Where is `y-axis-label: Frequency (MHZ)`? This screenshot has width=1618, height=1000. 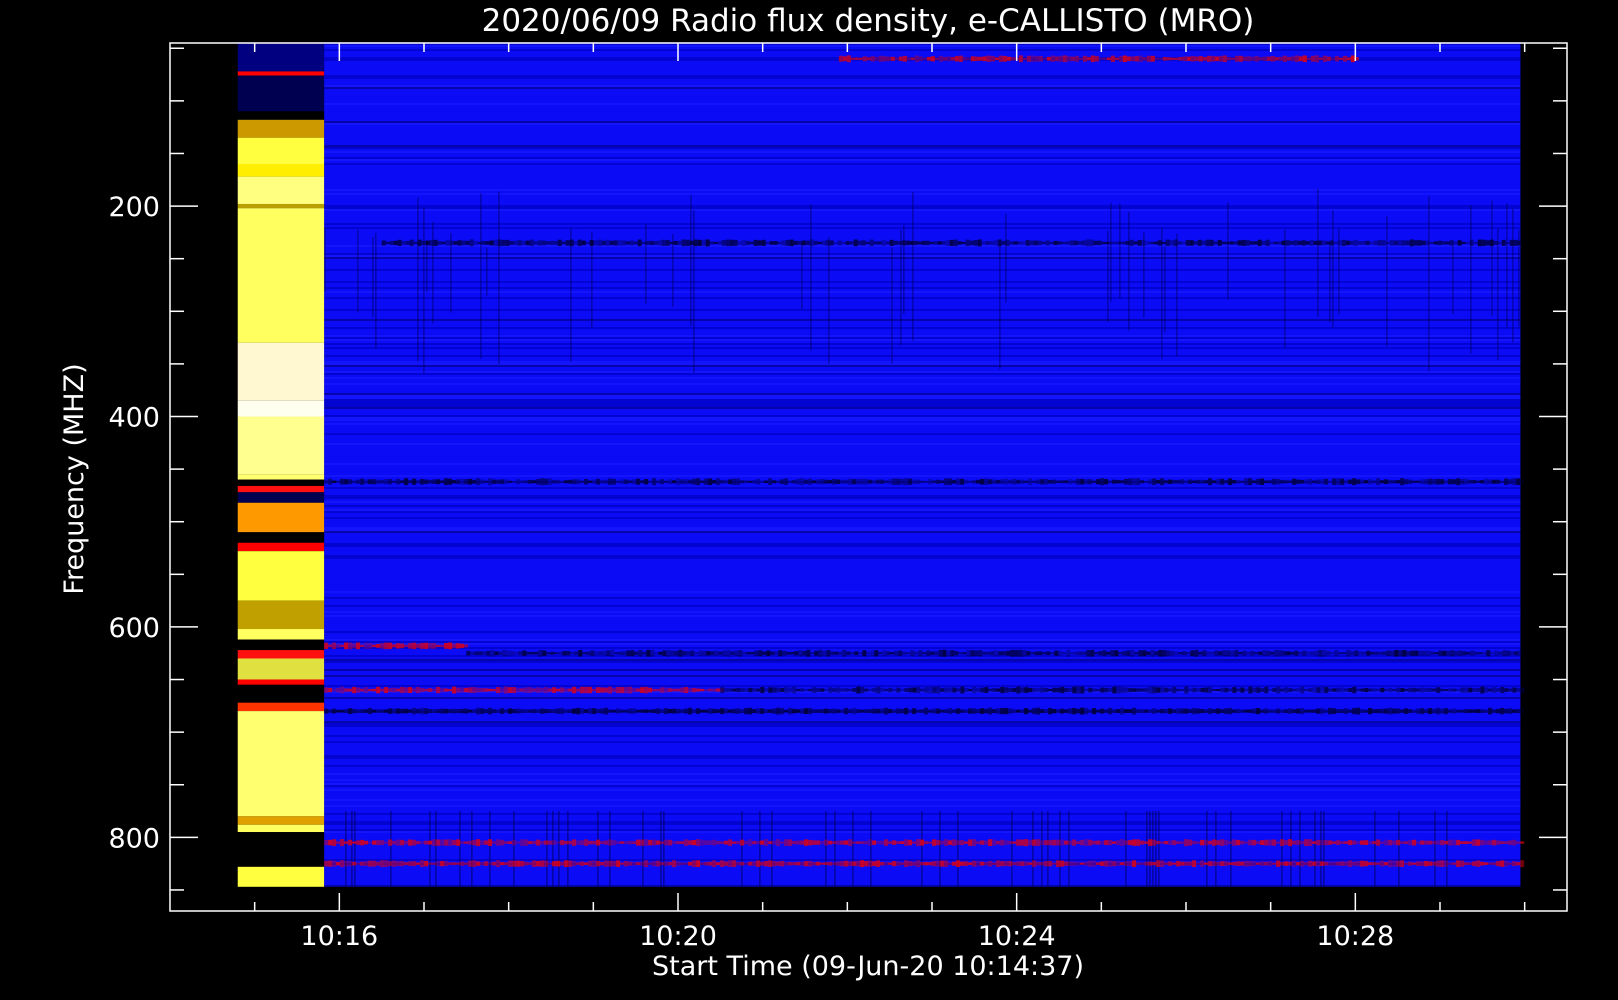
y-axis-label: Frequency (MHZ) is located at coordinates (74, 478).